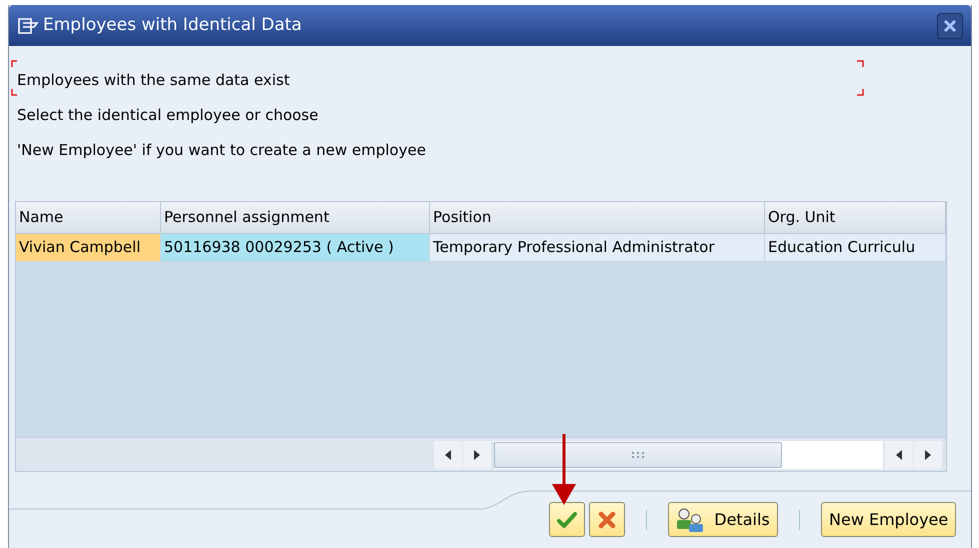 This screenshot has width=979, height=548. I want to click on details-button: Details, so click(723, 519).